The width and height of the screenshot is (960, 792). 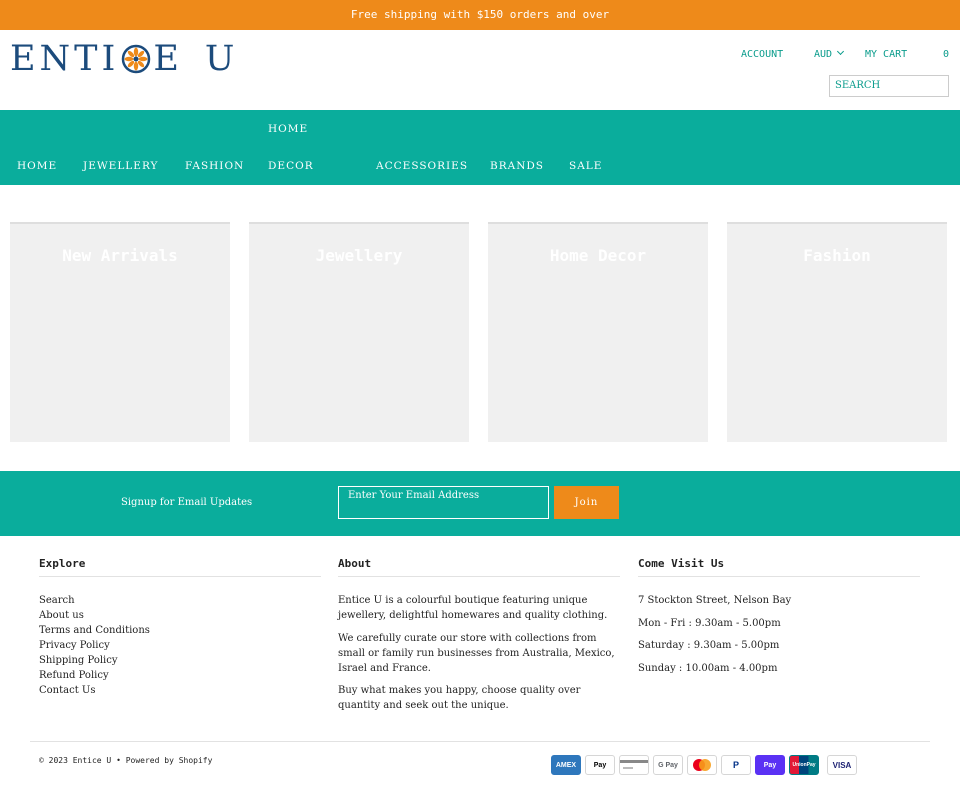 I want to click on tile-new-arrivals: New Arrivals, so click(x=120, y=332).